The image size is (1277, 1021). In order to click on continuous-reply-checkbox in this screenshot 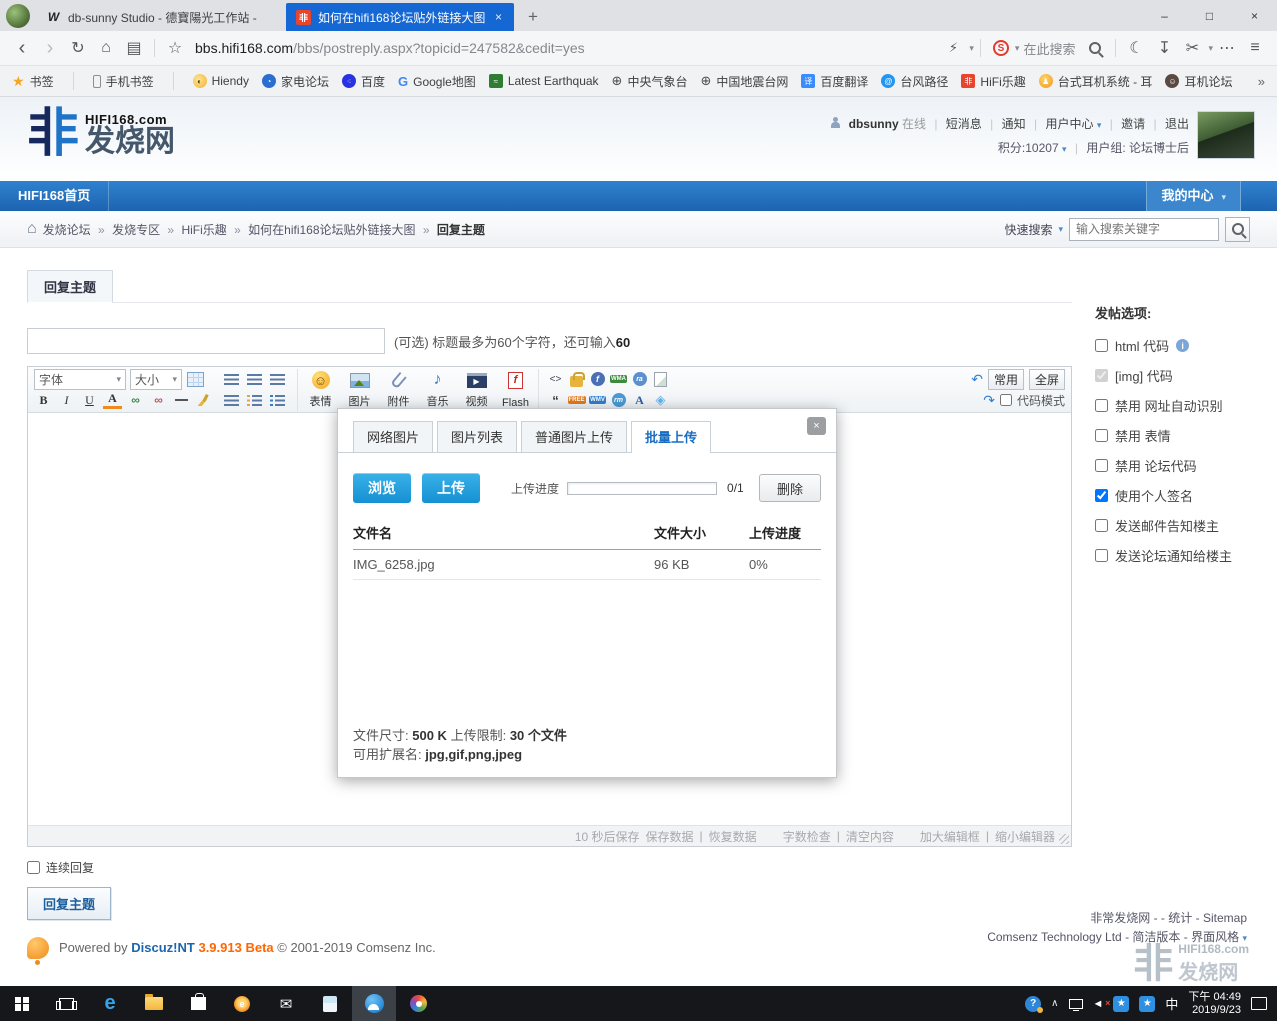, I will do `click(33, 867)`.